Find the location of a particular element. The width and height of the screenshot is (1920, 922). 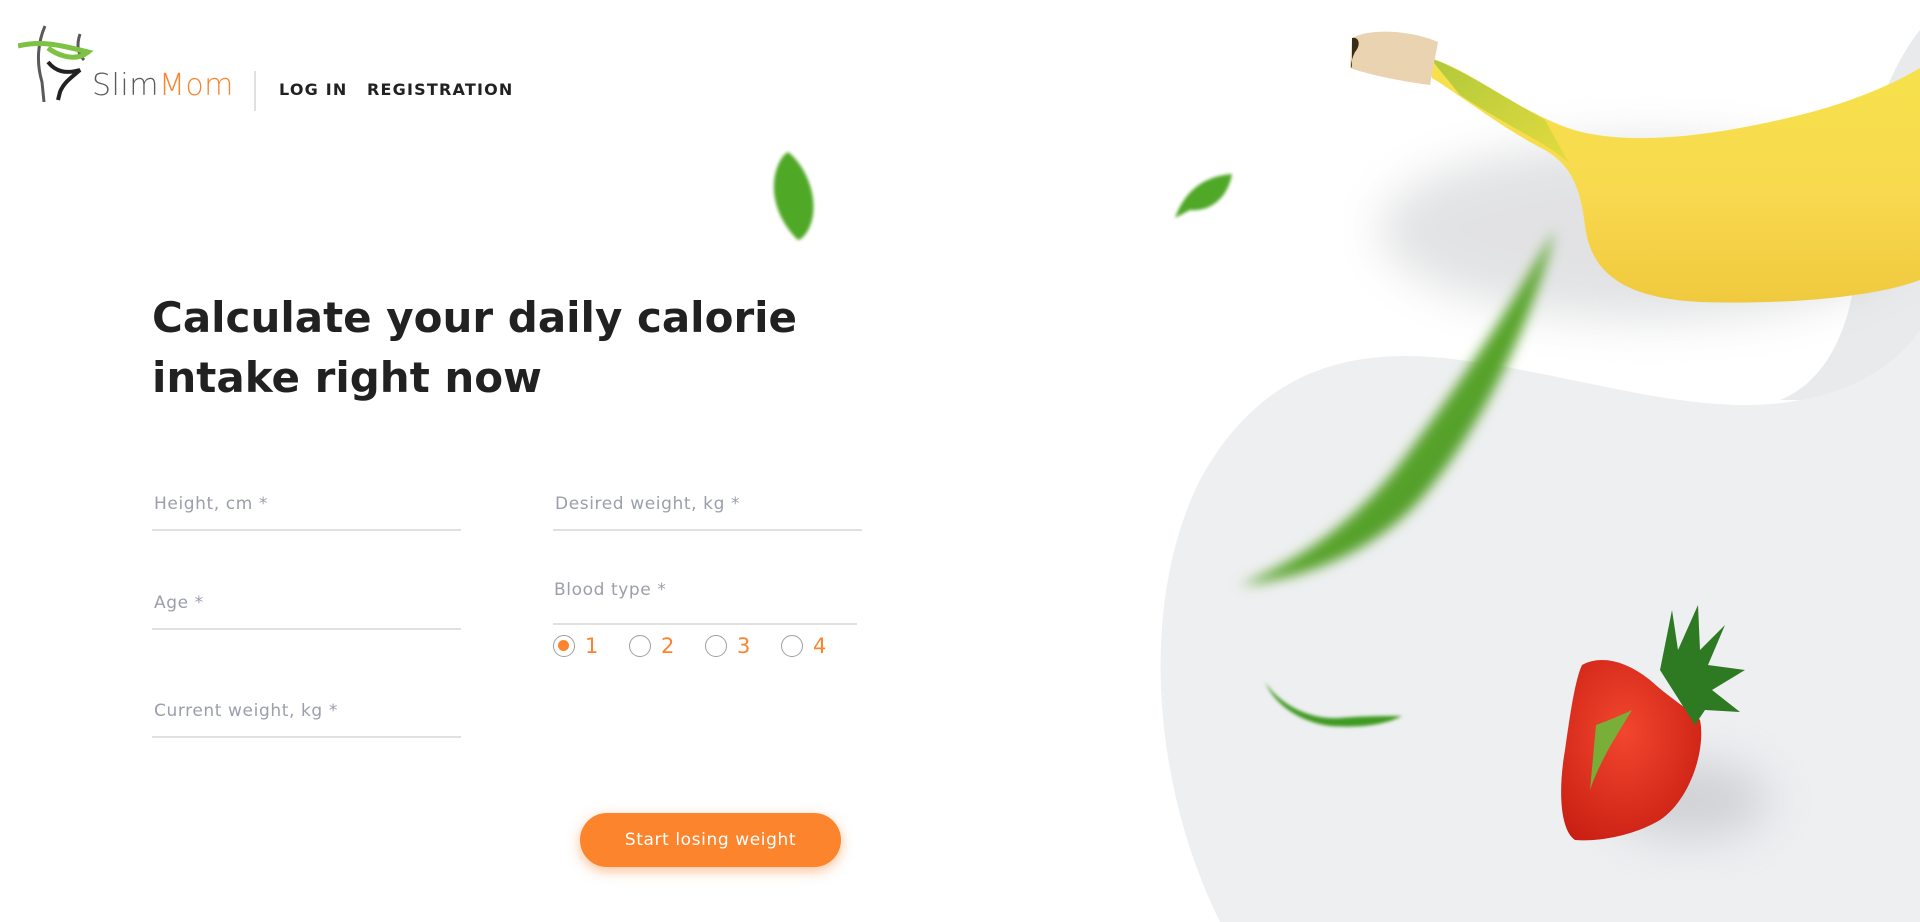

logo-text: SlimMom is located at coordinates (163, 85).